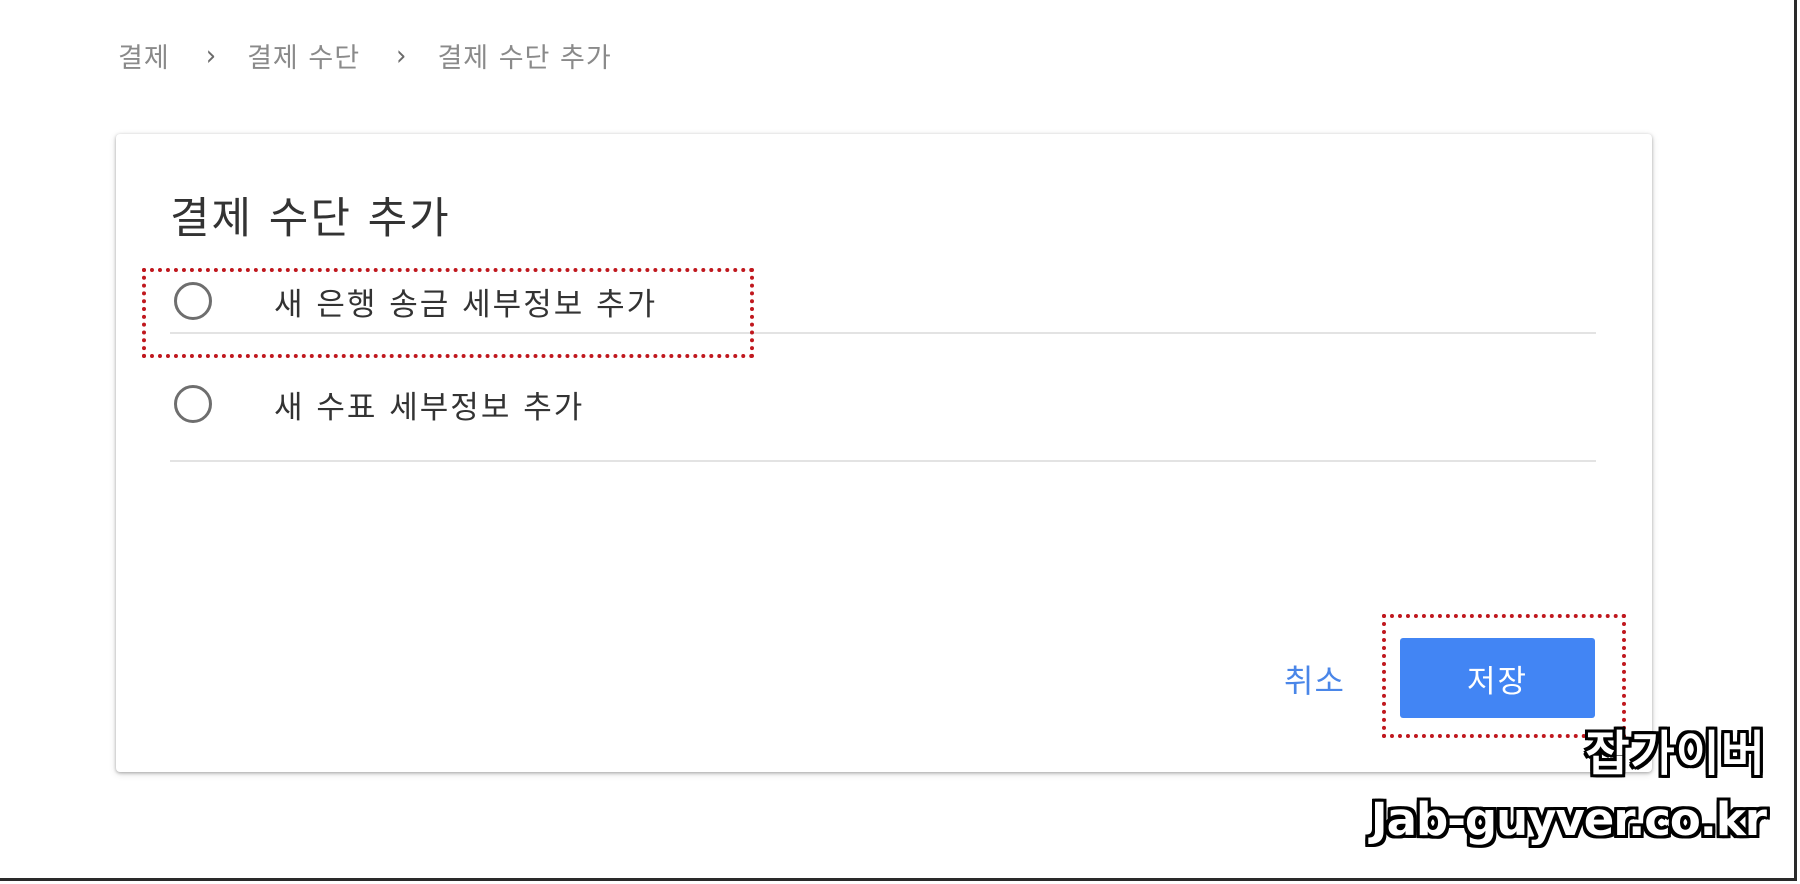 The height and width of the screenshot is (884, 1800). What do you see at coordinates (429, 407) in the screenshot?
I see `option-check-label: 새 수표 세부정보 추가` at bounding box center [429, 407].